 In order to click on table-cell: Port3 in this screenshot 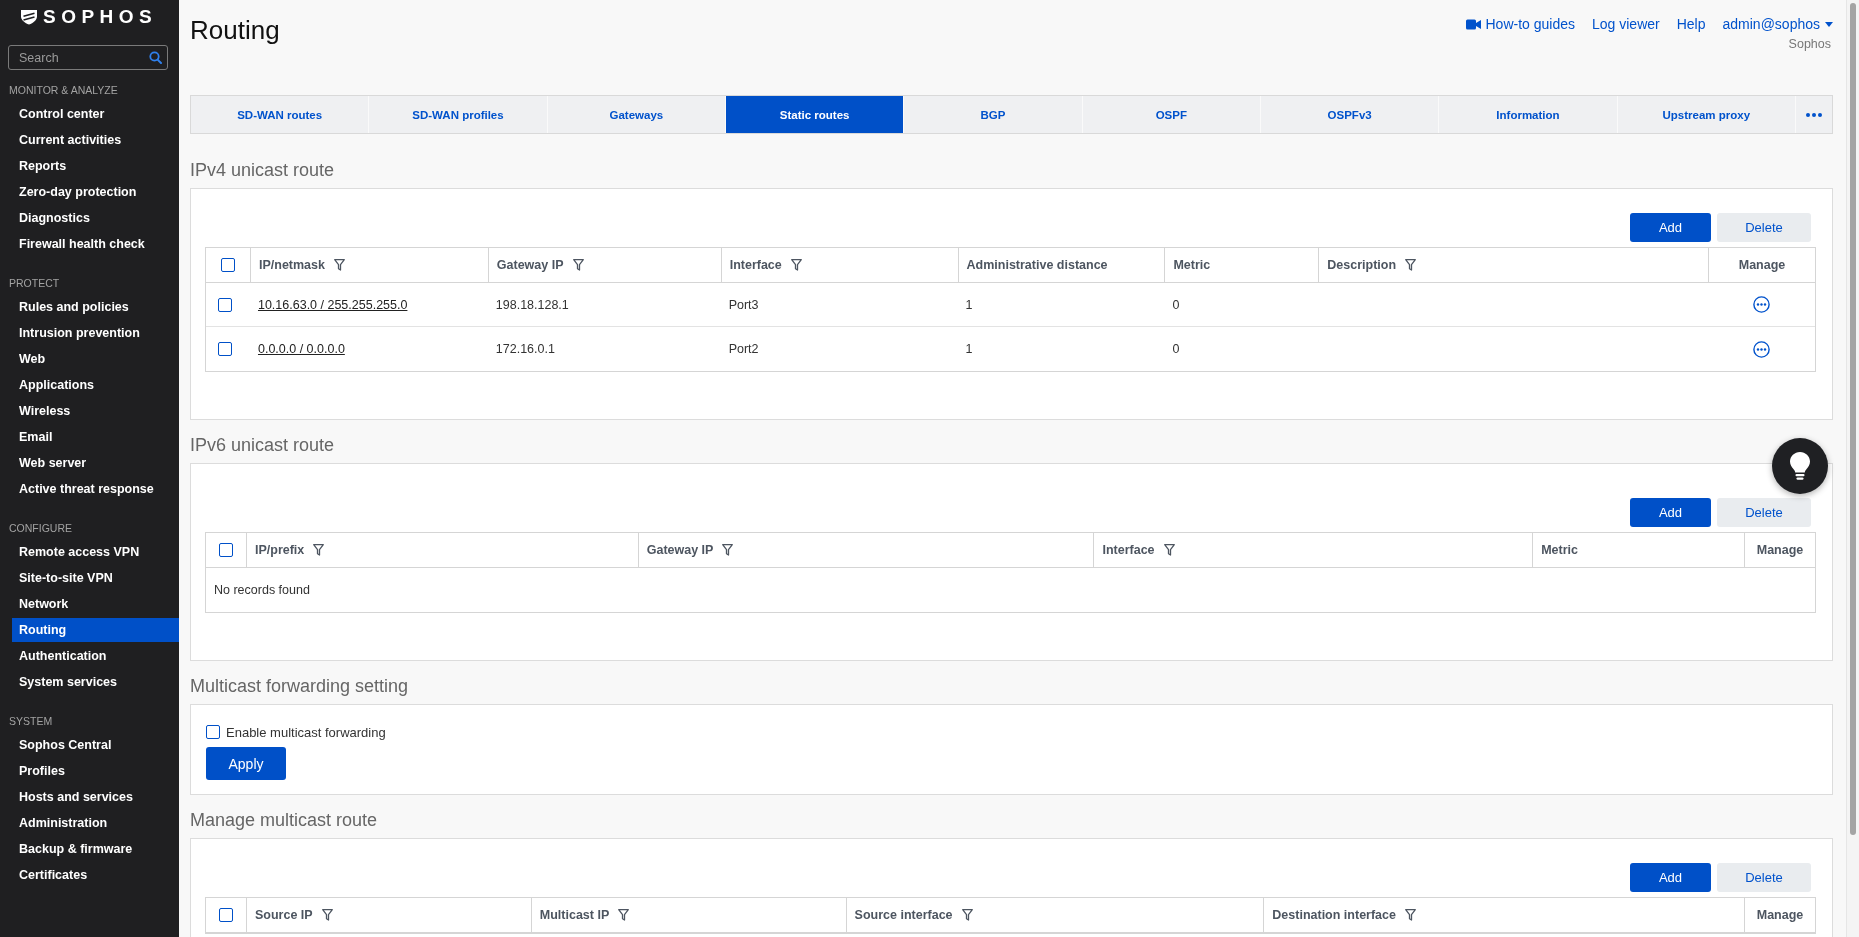, I will do `click(743, 304)`.